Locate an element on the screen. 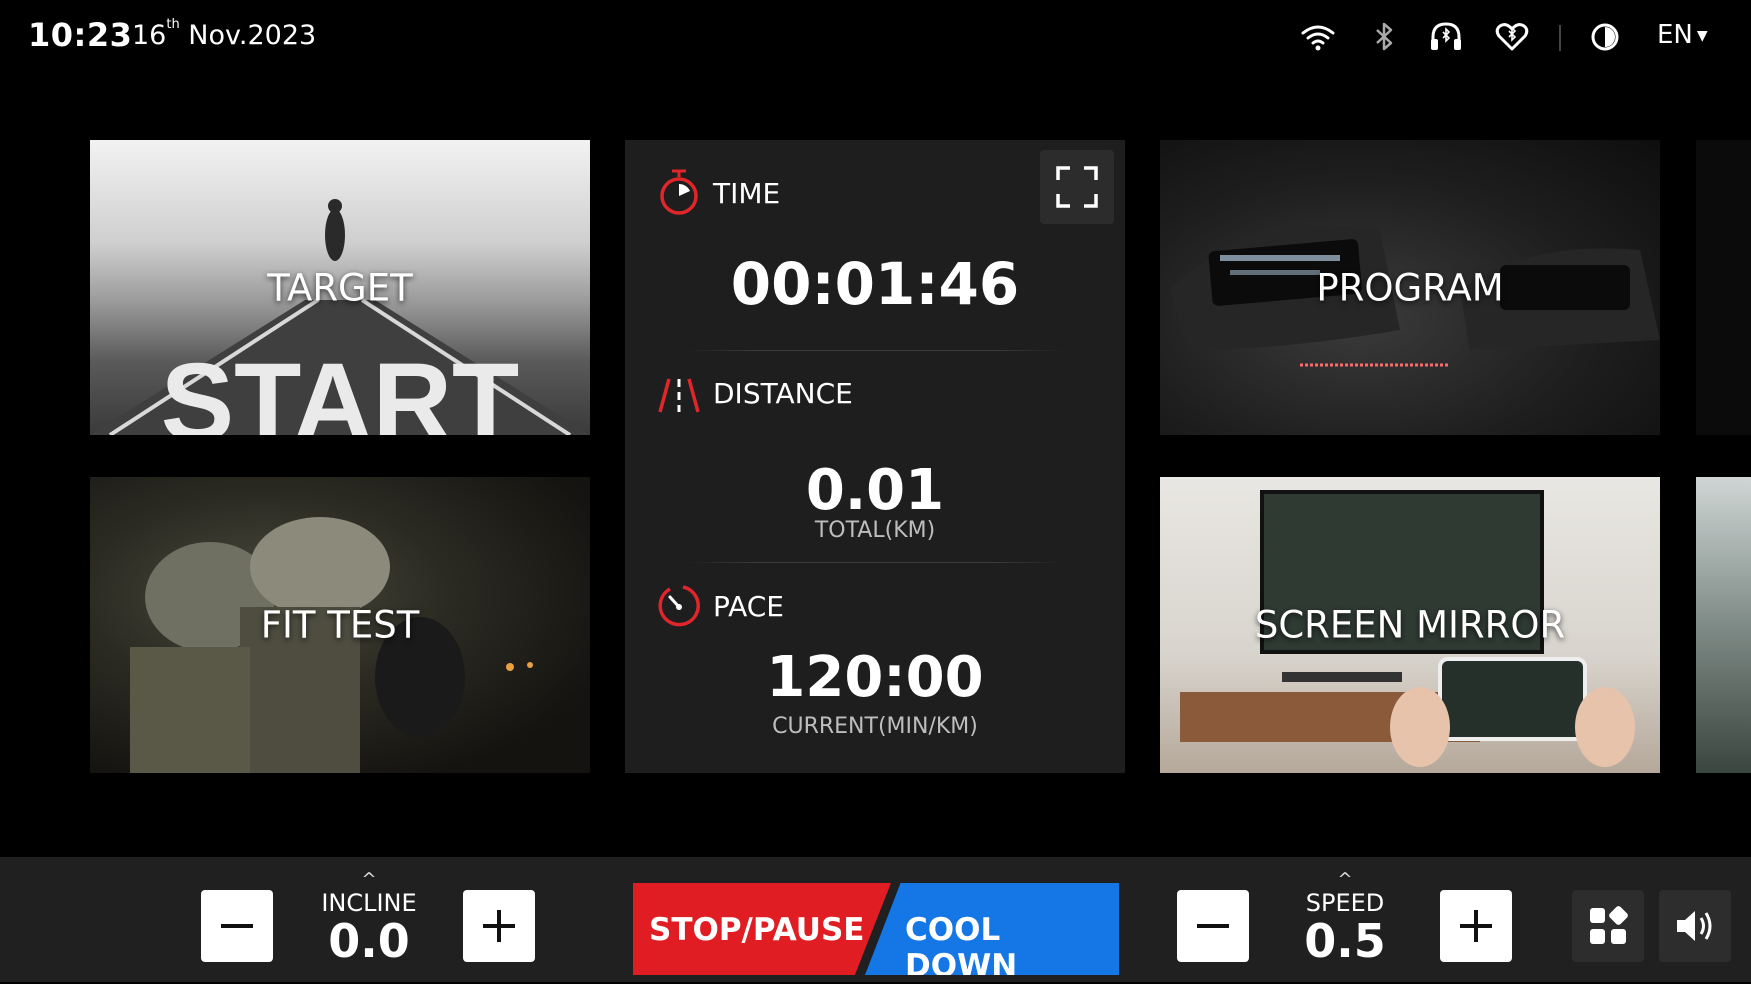  screen-mirror-tile: SCREEN MIRROR is located at coordinates (1410, 625).